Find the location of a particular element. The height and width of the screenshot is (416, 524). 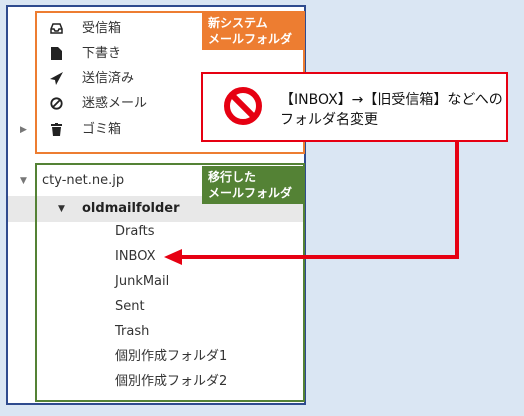

callout-text: 【INBOX】→【旧受信箱】などへの フォルダ名変更 is located at coordinates (392, 110).